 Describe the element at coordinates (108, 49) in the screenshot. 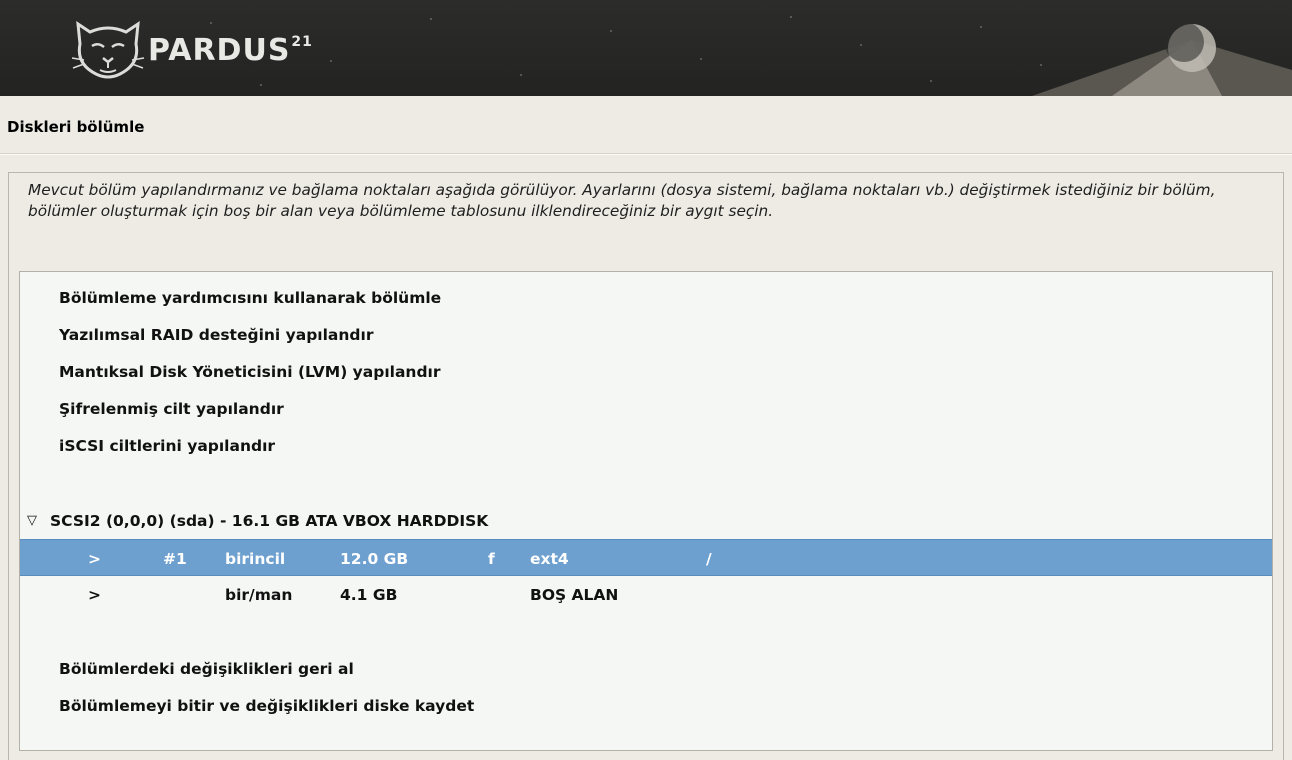

I see `pardus-cat-icon` at that location.